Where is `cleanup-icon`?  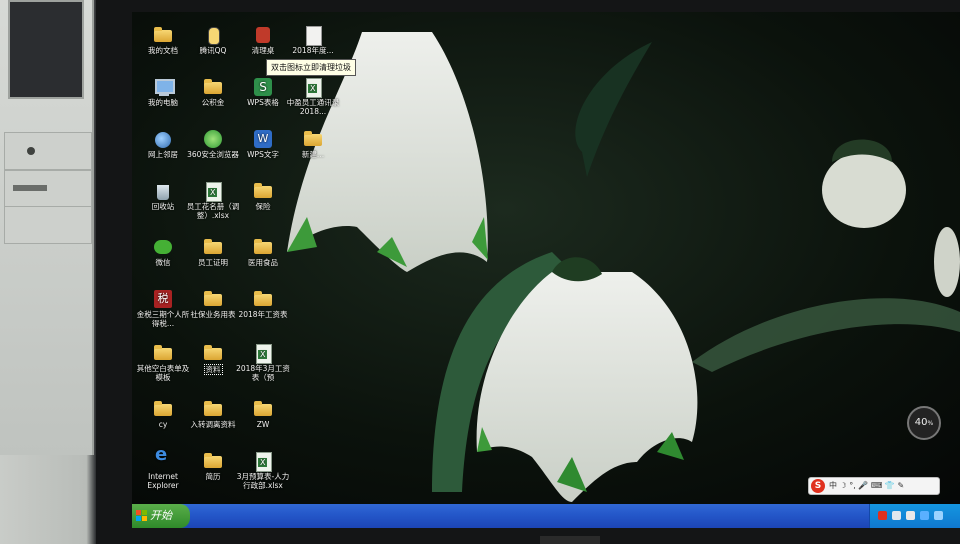 cleanup-icon is located at coordinates (263, 35).